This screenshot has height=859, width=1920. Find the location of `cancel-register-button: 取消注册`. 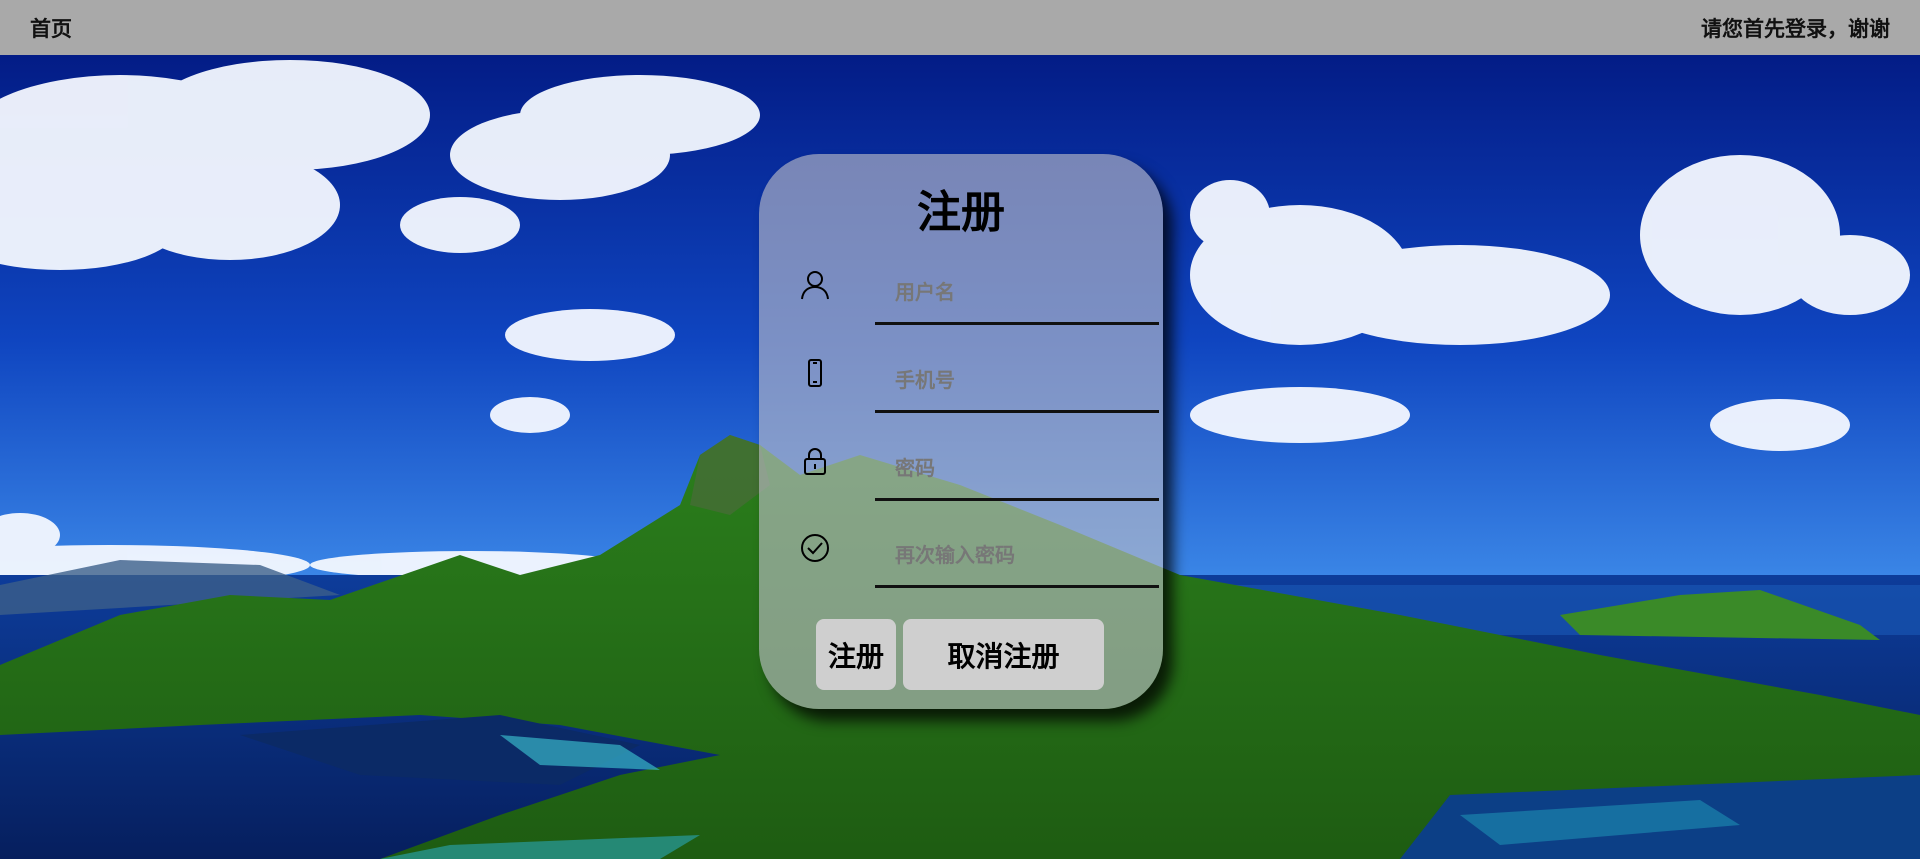

cancel-register-button: 取消注册 is located at coordinates (1003, 654).